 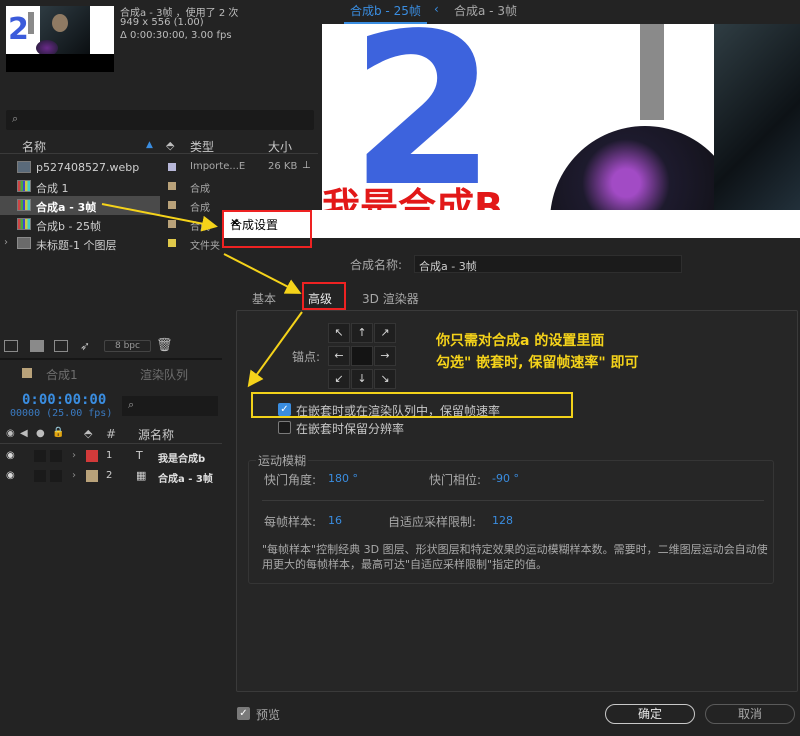 I want to click on project-item: 合成 1 合成, so click(x=159, y=186).